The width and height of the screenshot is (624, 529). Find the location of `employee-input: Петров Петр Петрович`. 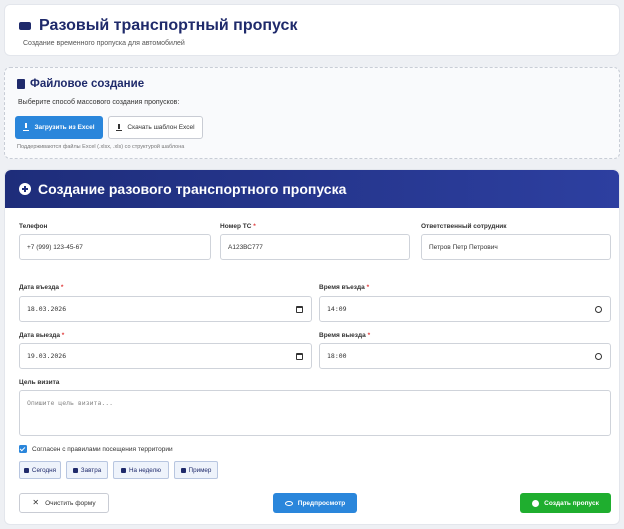

employee-input: Петров Петр Петрович is located at coordinates (516, 247).